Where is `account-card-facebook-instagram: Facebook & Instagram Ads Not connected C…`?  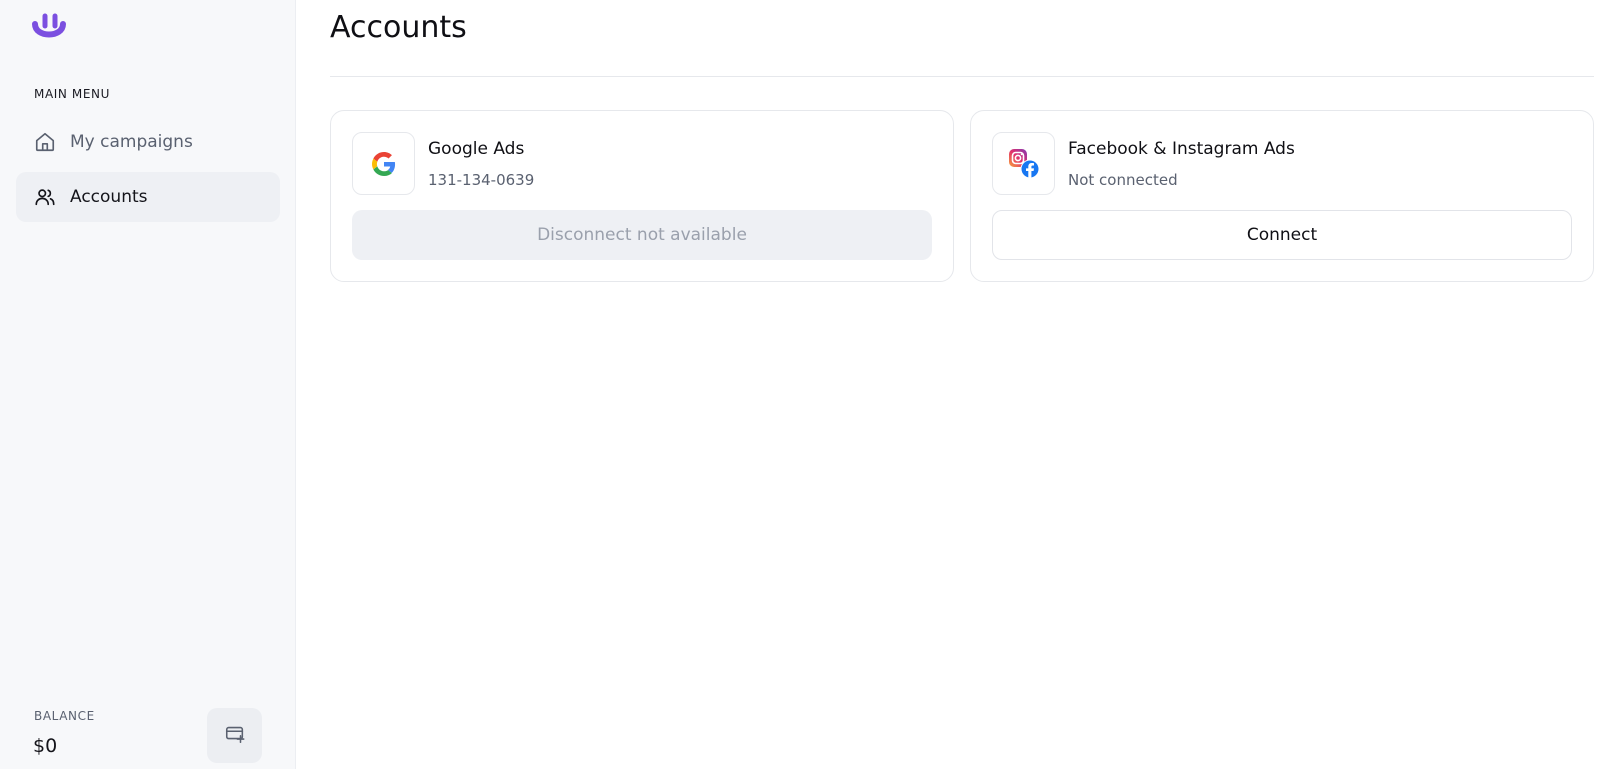
account-card-facebook-instagram: Facebook & Instagram Ads Not connected C… is located at coordinates (1282, 196).